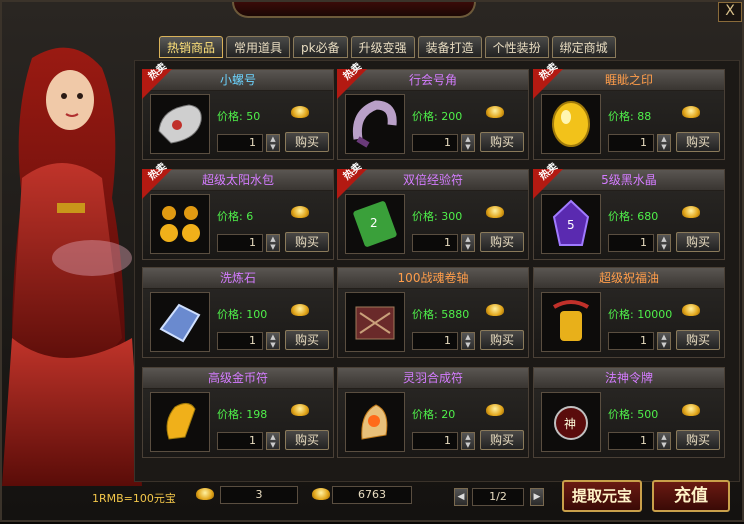 Image resolution: width=744 pixels, height=524 pixels. What do you see at coordinates (237, 378) in the screenshot?
I see `item-name: 高级金币符` at bounding box center [237, 378].